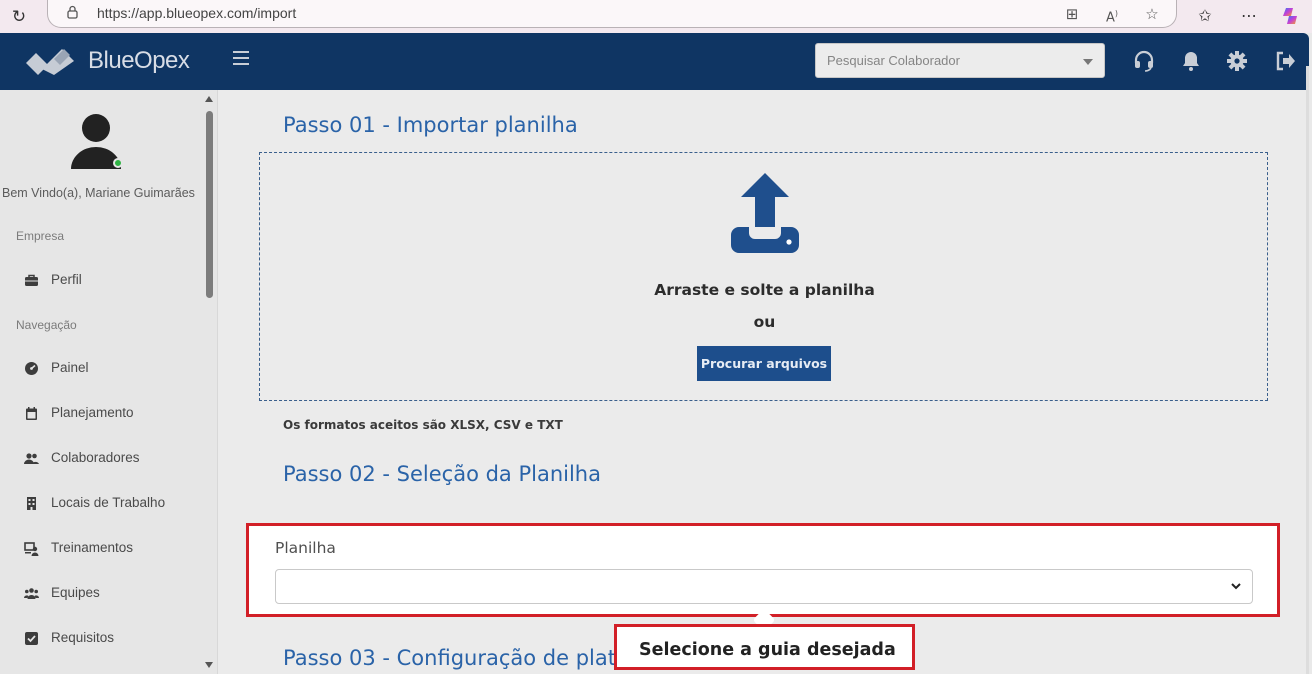 This screenshot has height=674, width=1312. I want to click on step3-title: Passo 03 - Configuração de plata, so click(456, 658).